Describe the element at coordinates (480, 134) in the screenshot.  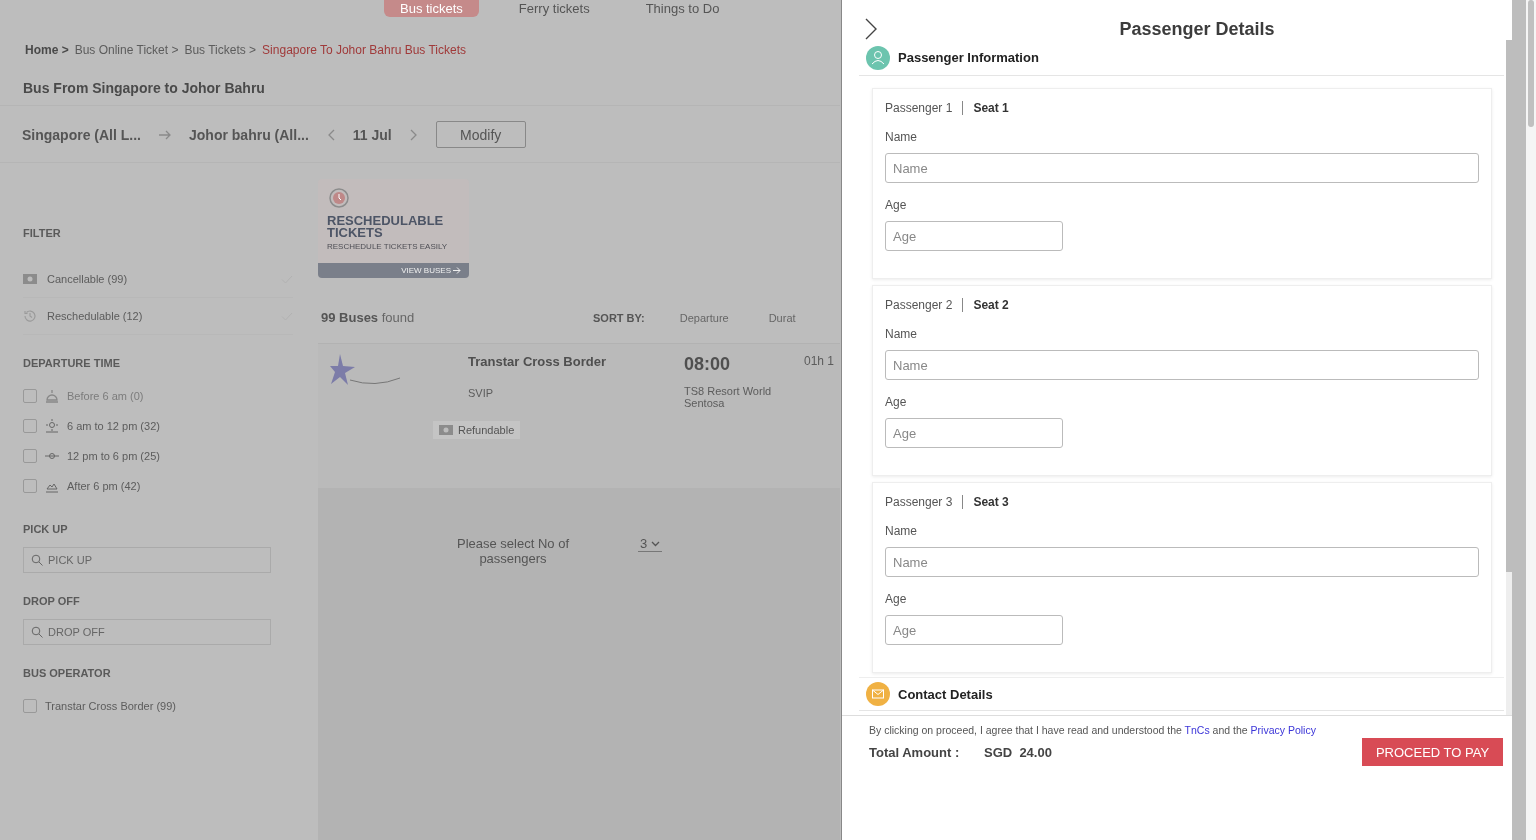
I see `modify-button: Modify` at that location.